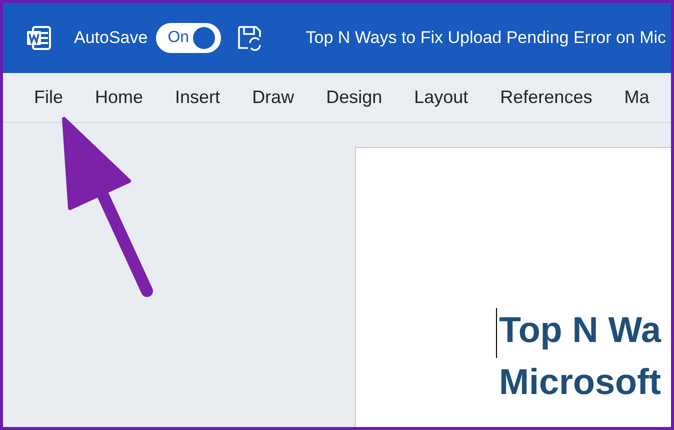  Describe the element at coordinates (119, 97) in the screenshot. I see `ribbon-tab: Home` at that location.